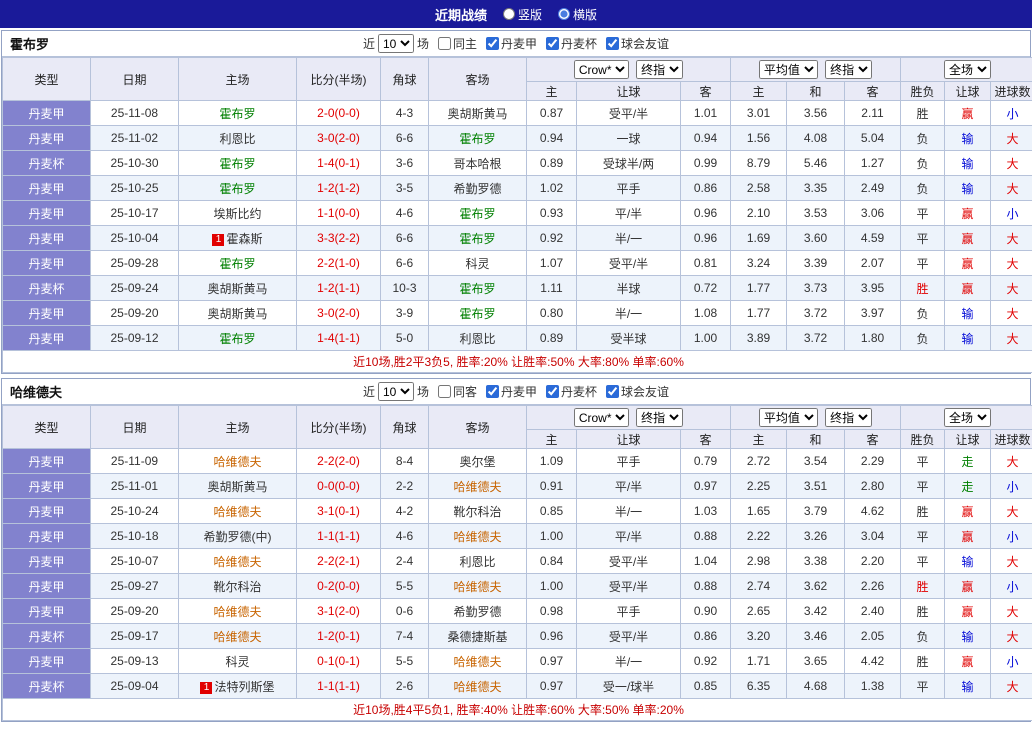 The image size is (1032, 735). I want to click on avg-away-cell: 2.11, so click(872, 113).